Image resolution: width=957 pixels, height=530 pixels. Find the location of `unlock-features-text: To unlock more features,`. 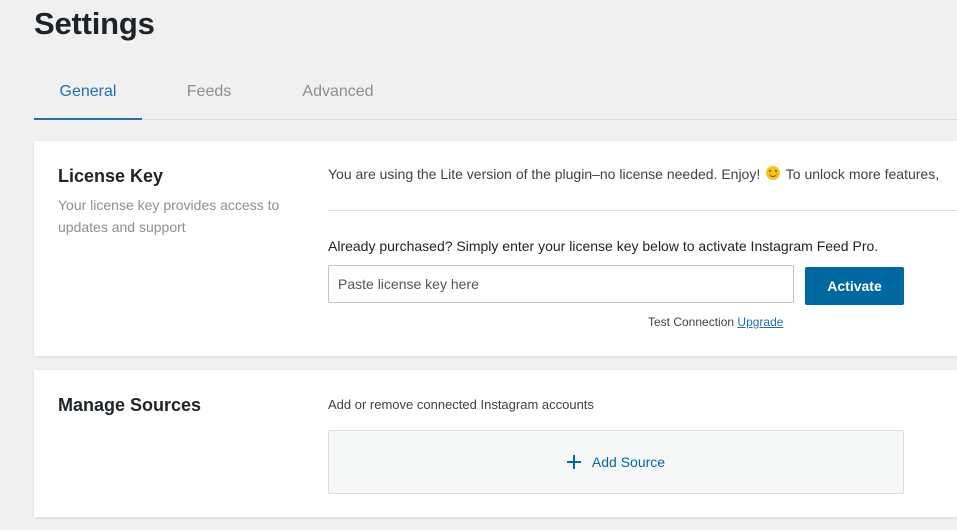

unlock-features-text: To unlock more features, is located at coordinates (862, 174).